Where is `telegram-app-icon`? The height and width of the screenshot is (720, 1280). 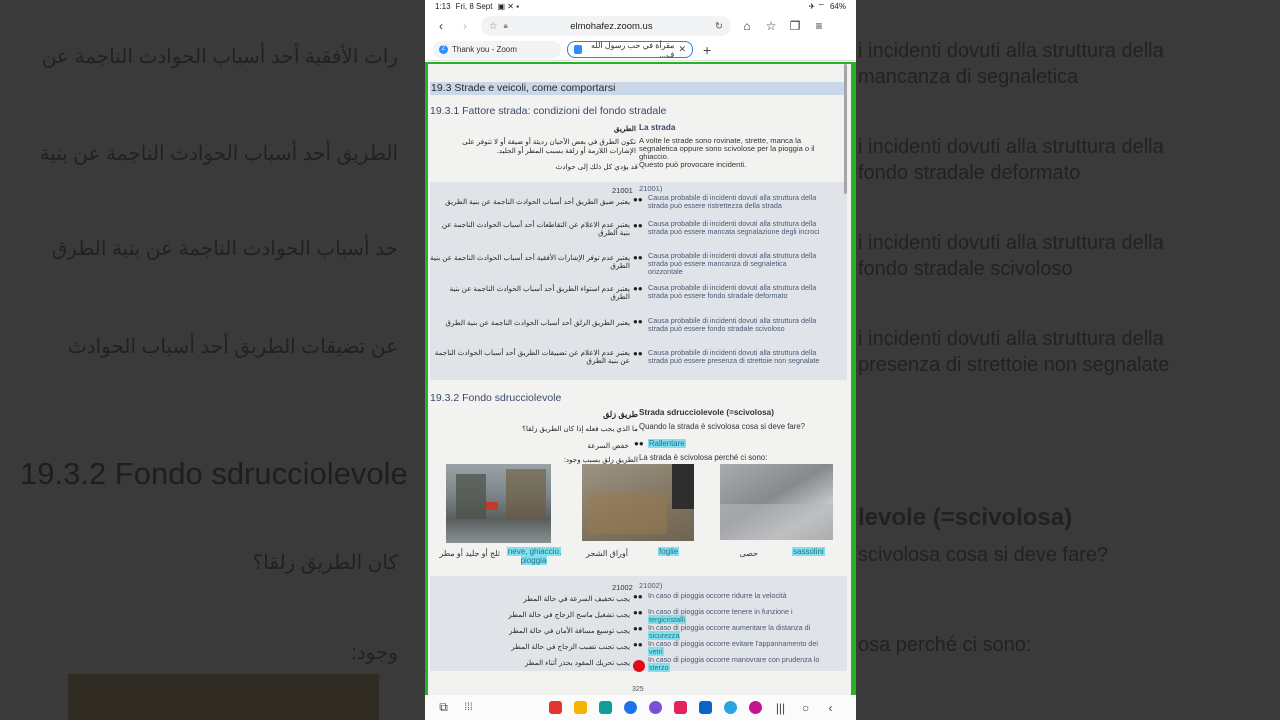
telegram-app-icon is located at coordinates (730, 707).